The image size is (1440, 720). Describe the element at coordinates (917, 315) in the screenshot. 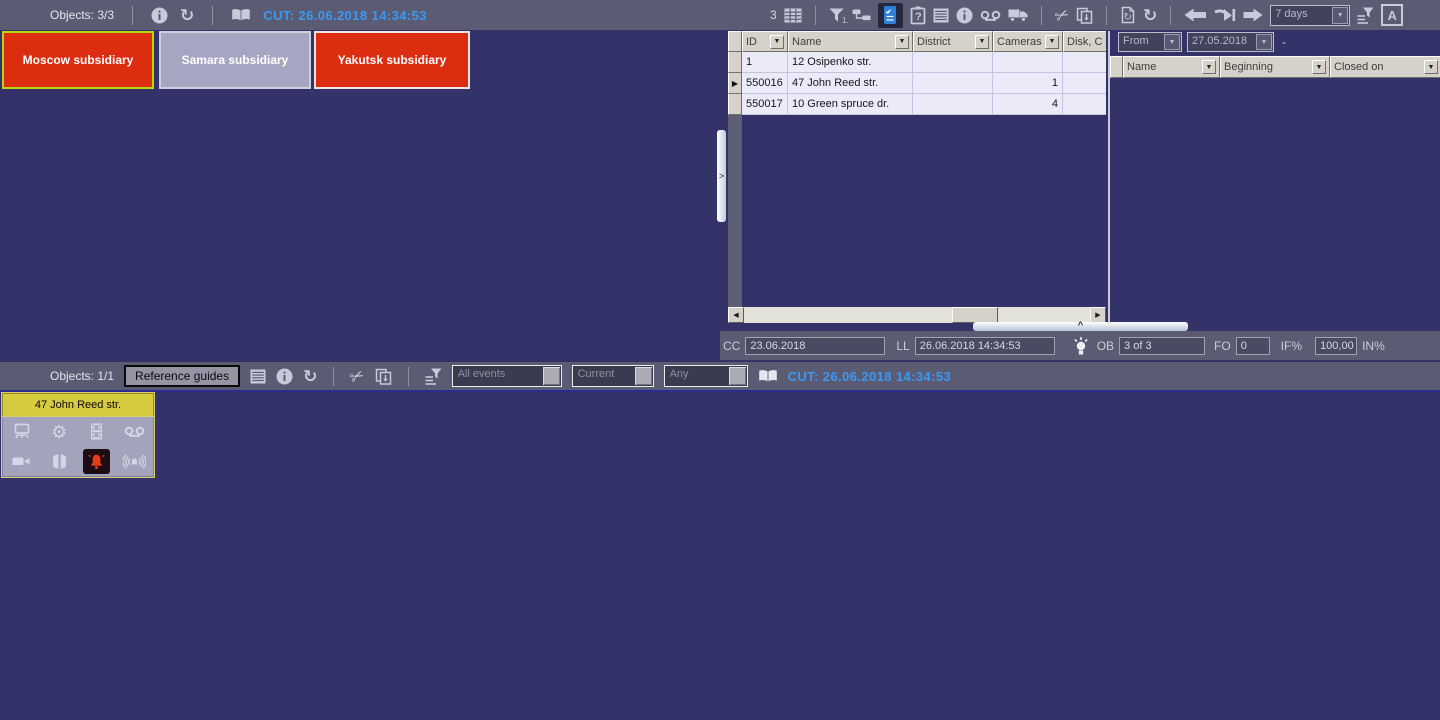

I see `table-horizontal-scrollbar: ◀ ▶` at that location.